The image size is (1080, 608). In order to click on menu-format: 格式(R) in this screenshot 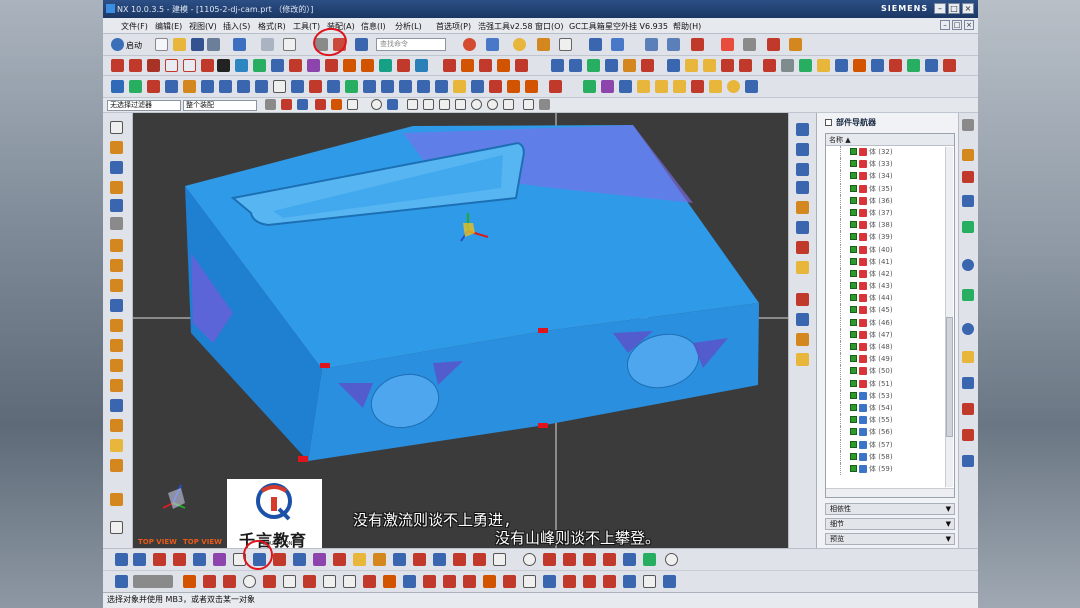, I will do `click(272, 26)`.